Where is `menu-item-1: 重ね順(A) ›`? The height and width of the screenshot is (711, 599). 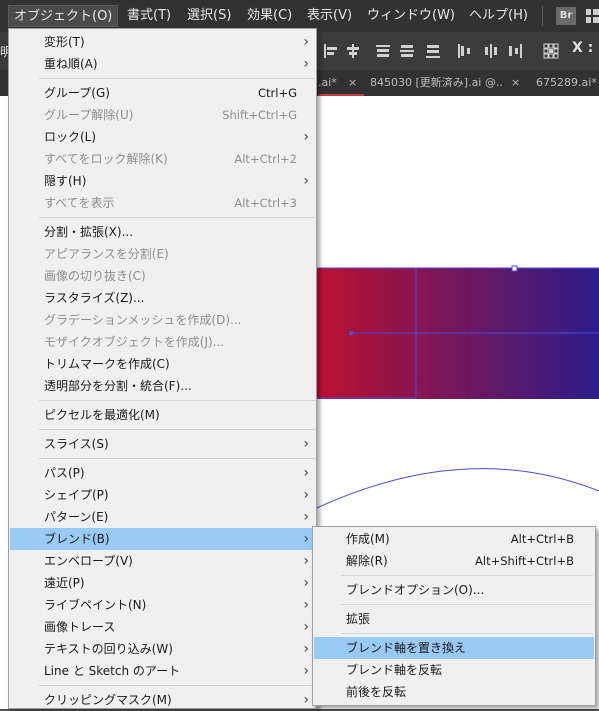
menu-item-1: 重ね順(A) › is located at coordinates (162, 64).